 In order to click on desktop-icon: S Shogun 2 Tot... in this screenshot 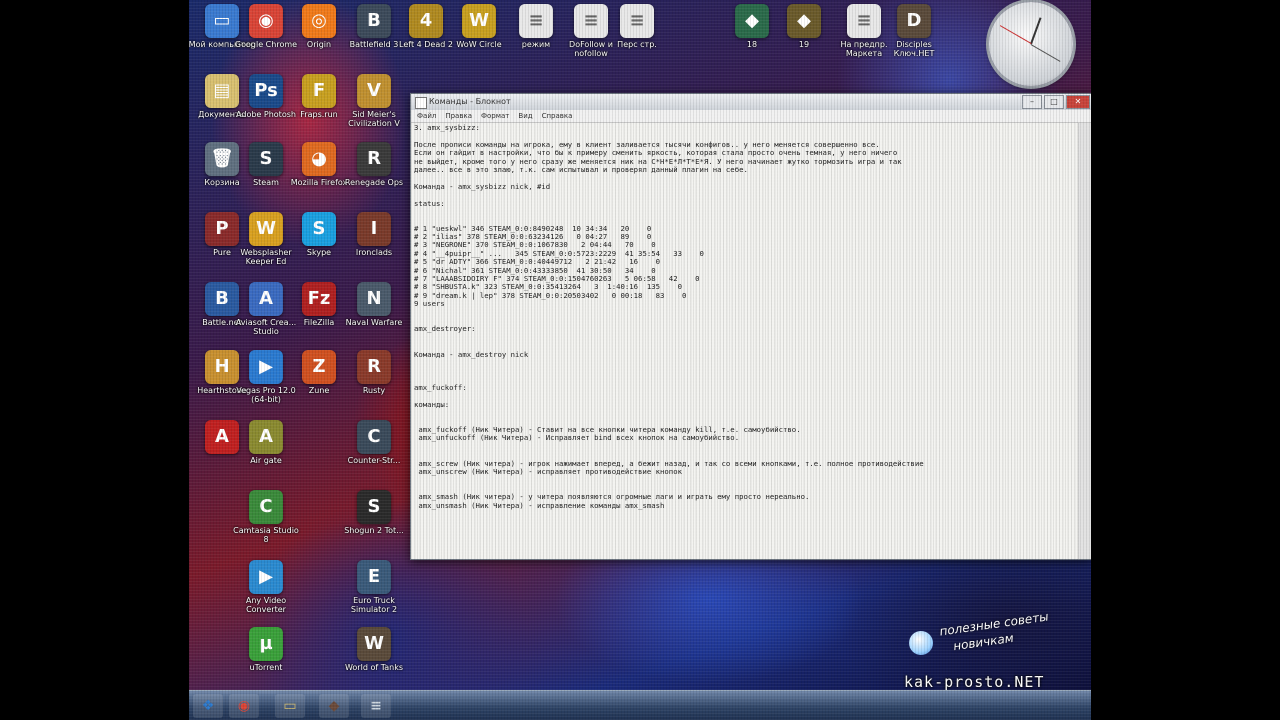, I will do `click(374, 521)`.